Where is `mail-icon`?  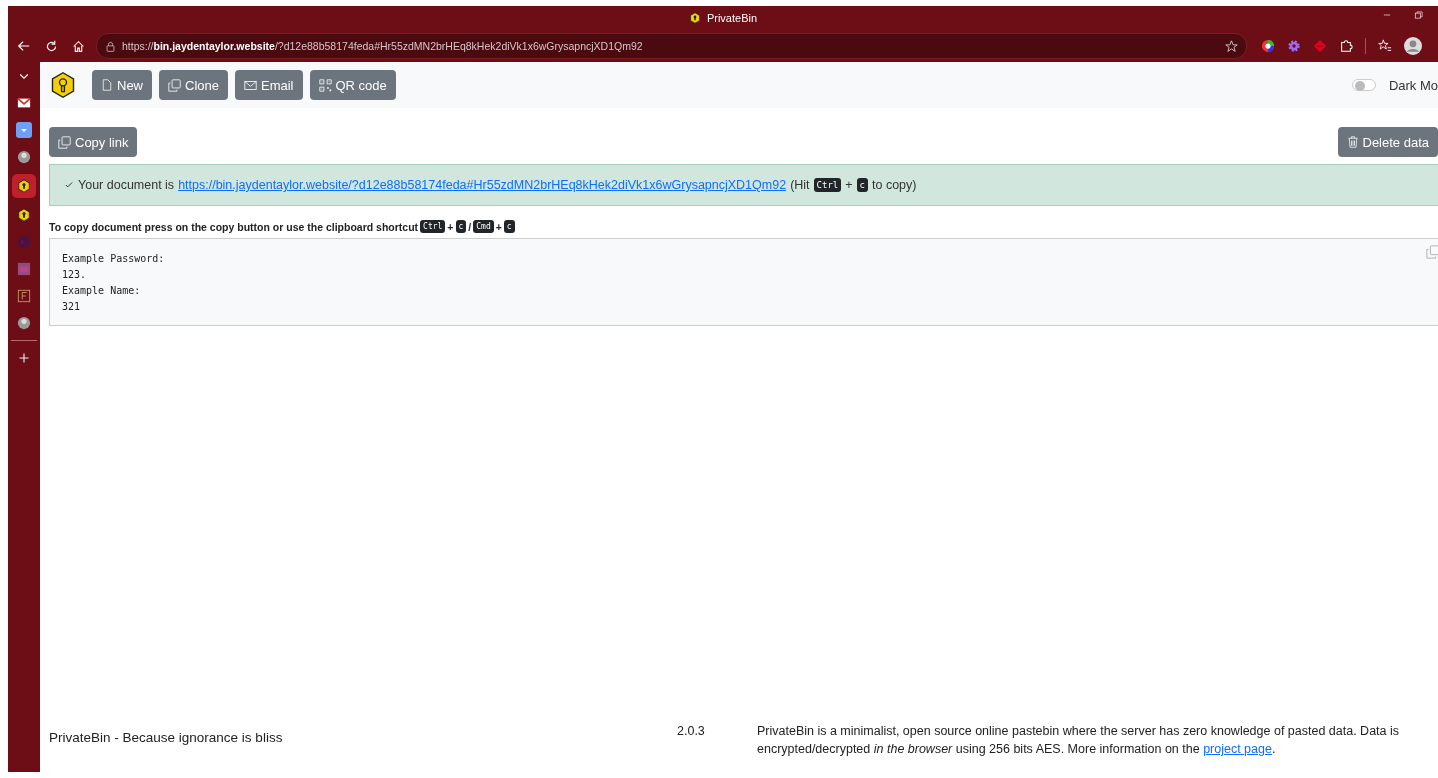 mail-icon is located at coordinates (24, 103).